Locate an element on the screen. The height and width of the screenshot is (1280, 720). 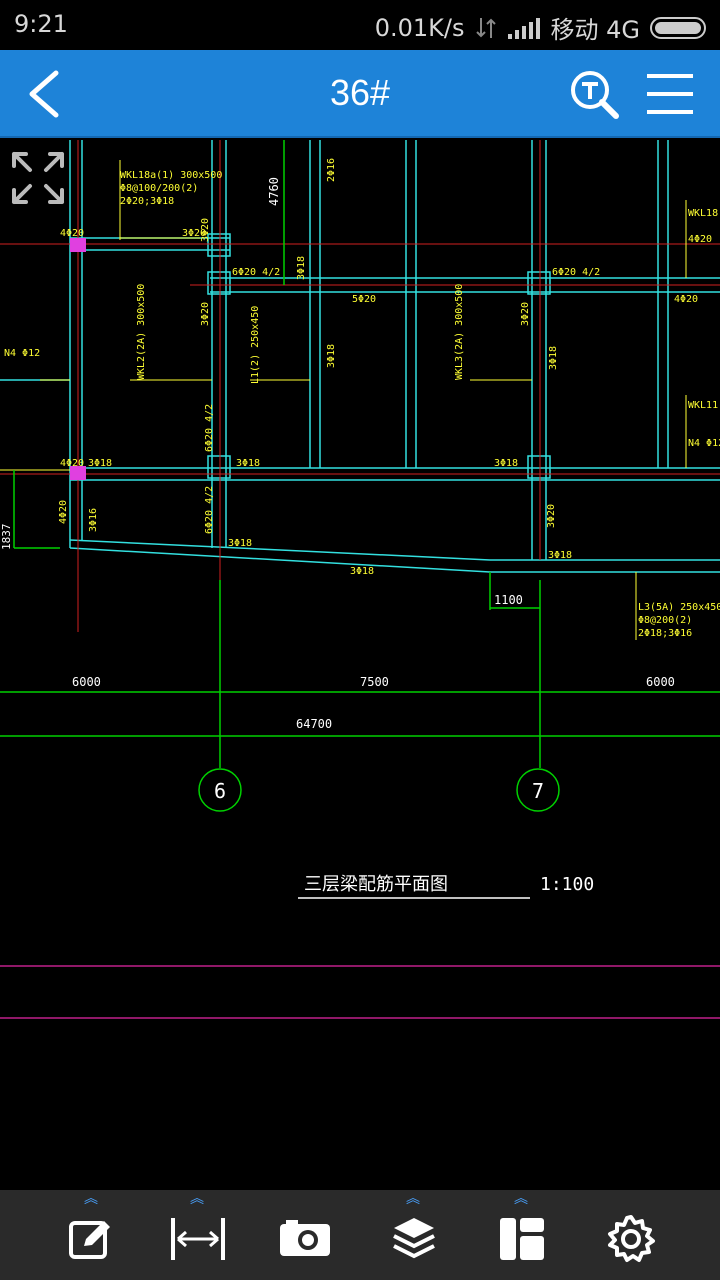
label-3-18-c: 3Φ18 is located at coordinates (362, 571).